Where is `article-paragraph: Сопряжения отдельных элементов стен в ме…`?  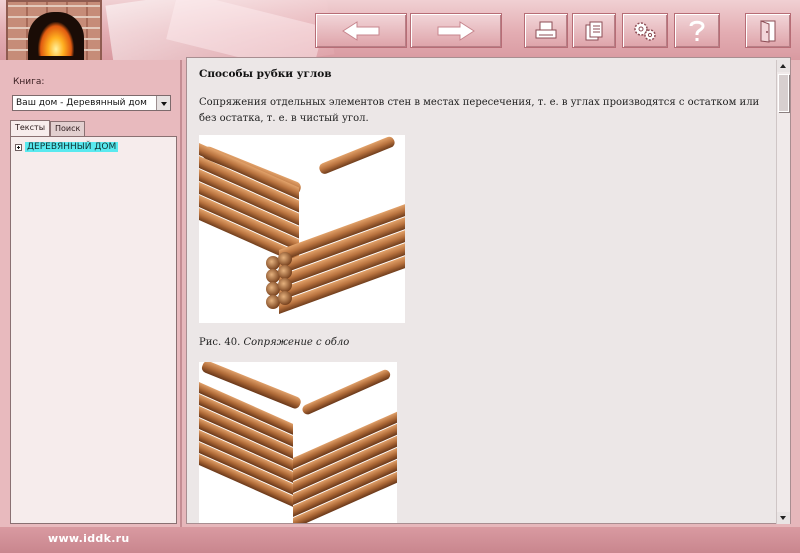
article-paragraph: Сопряжения отдельных элементов стен в ме… is located at coordinates (479, 110).